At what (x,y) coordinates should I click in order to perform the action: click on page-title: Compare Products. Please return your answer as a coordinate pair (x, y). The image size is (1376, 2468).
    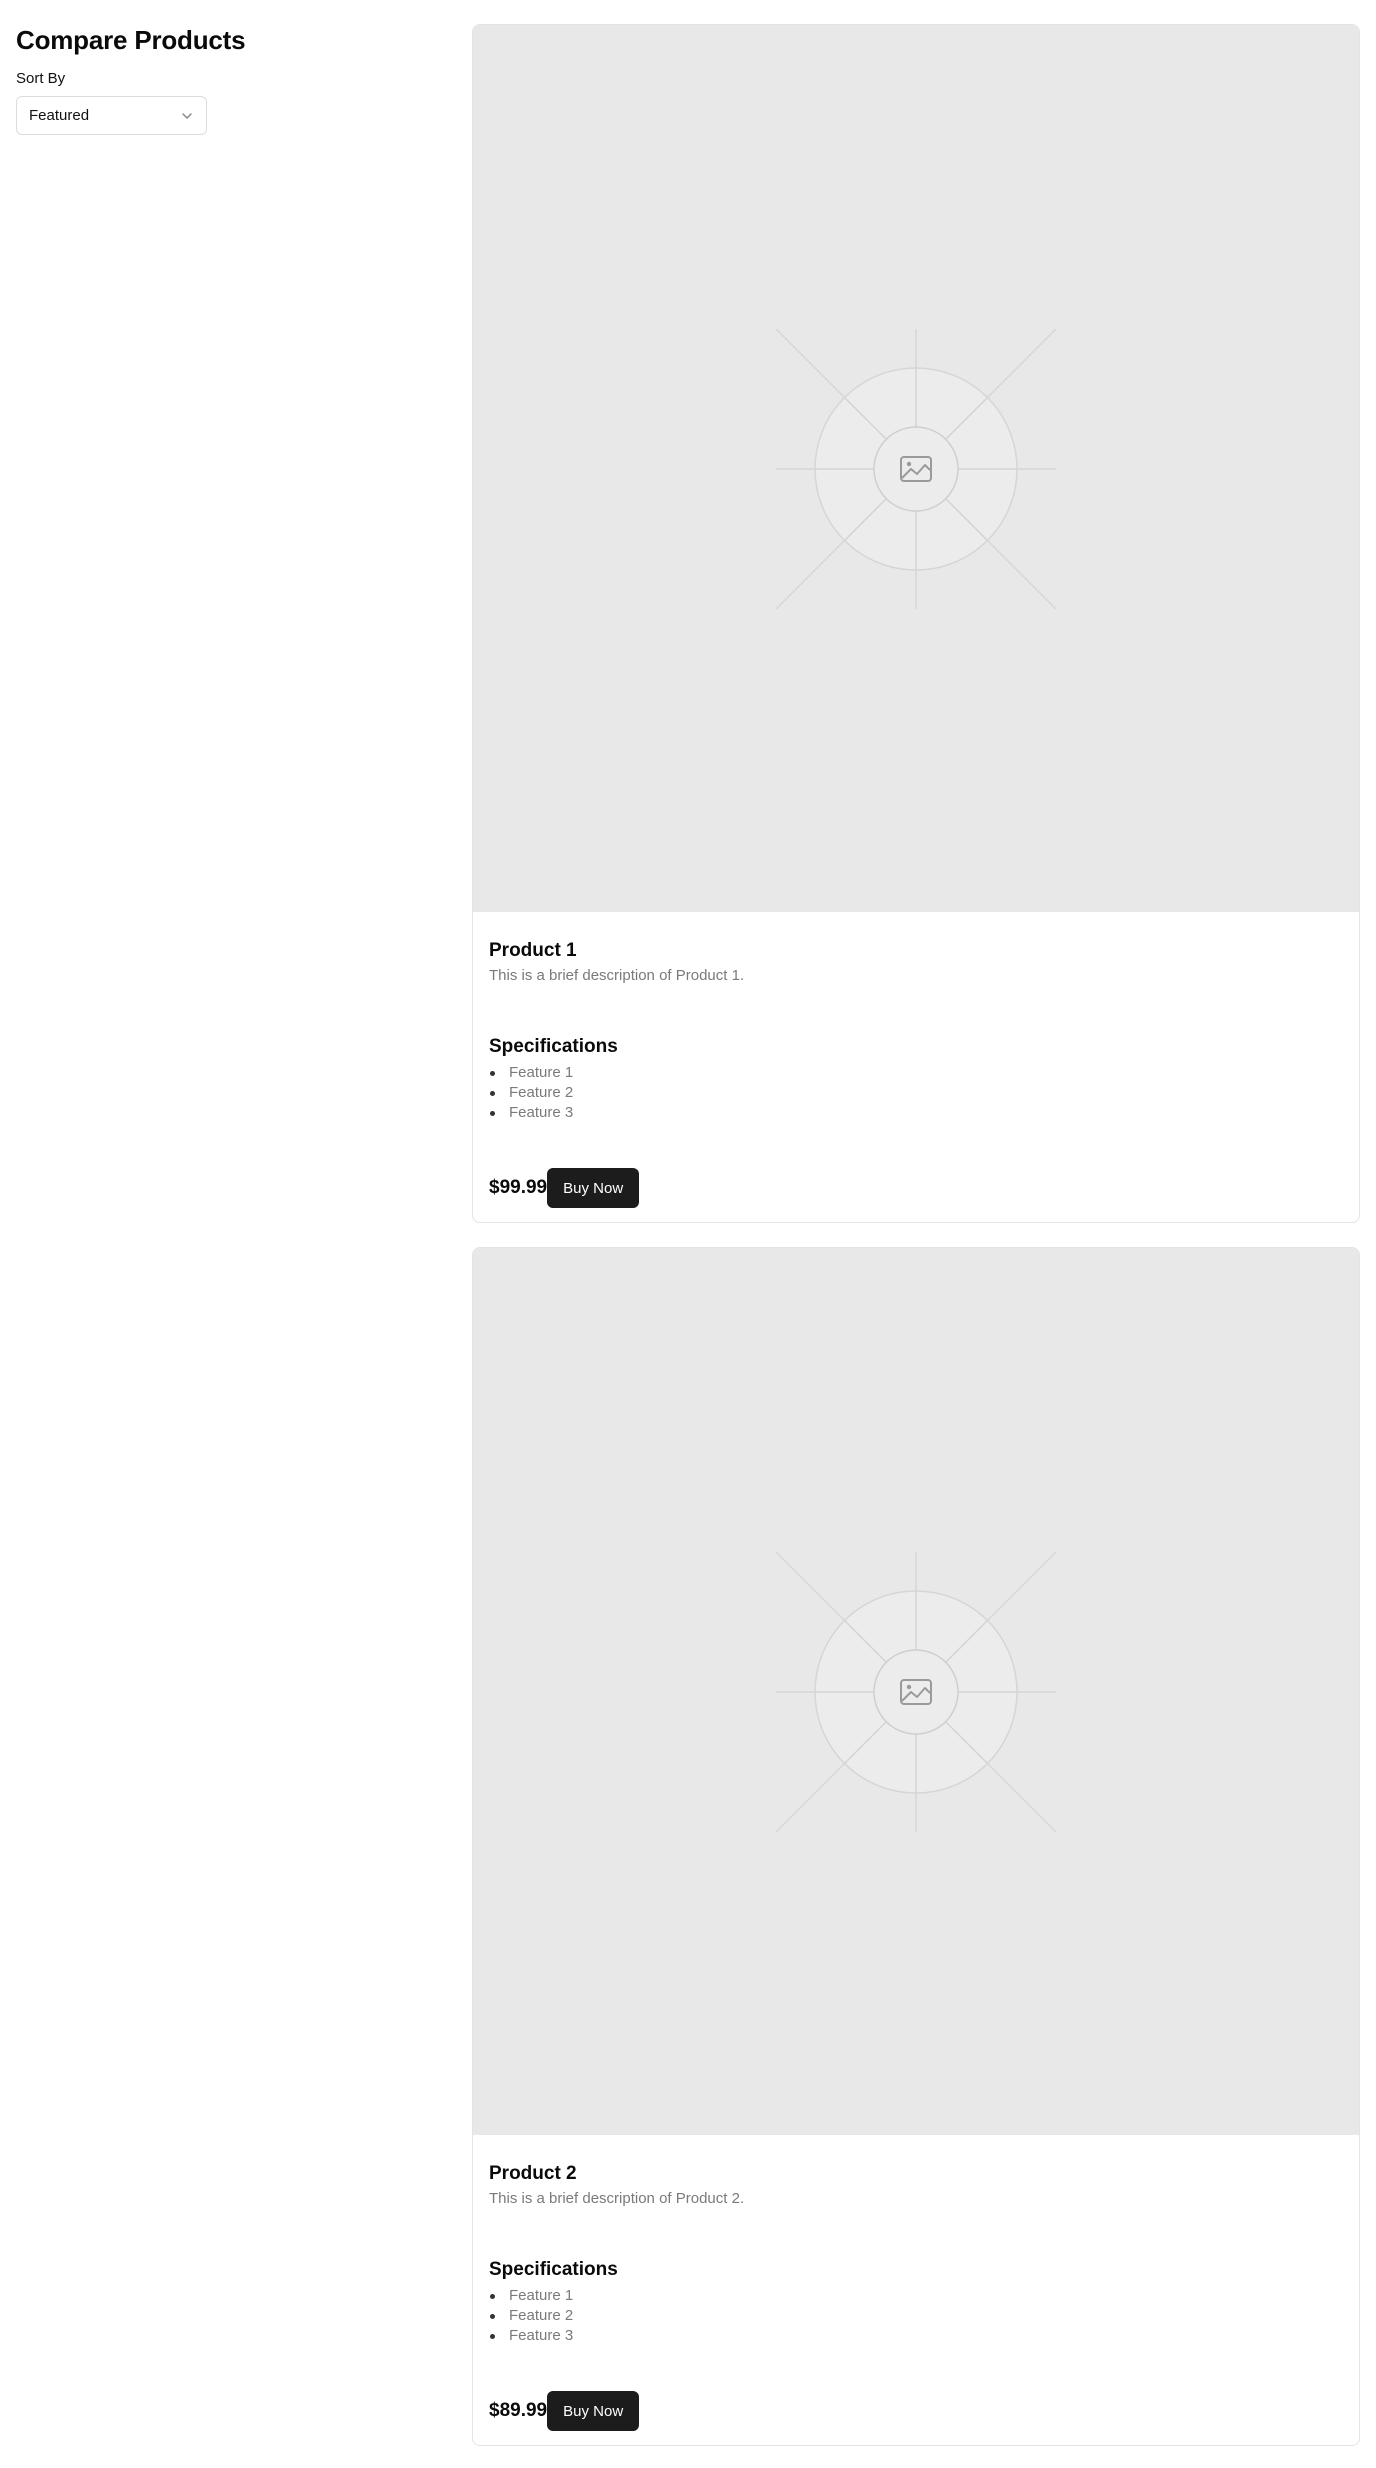
    Looking at the image, I should click on (131, 40).